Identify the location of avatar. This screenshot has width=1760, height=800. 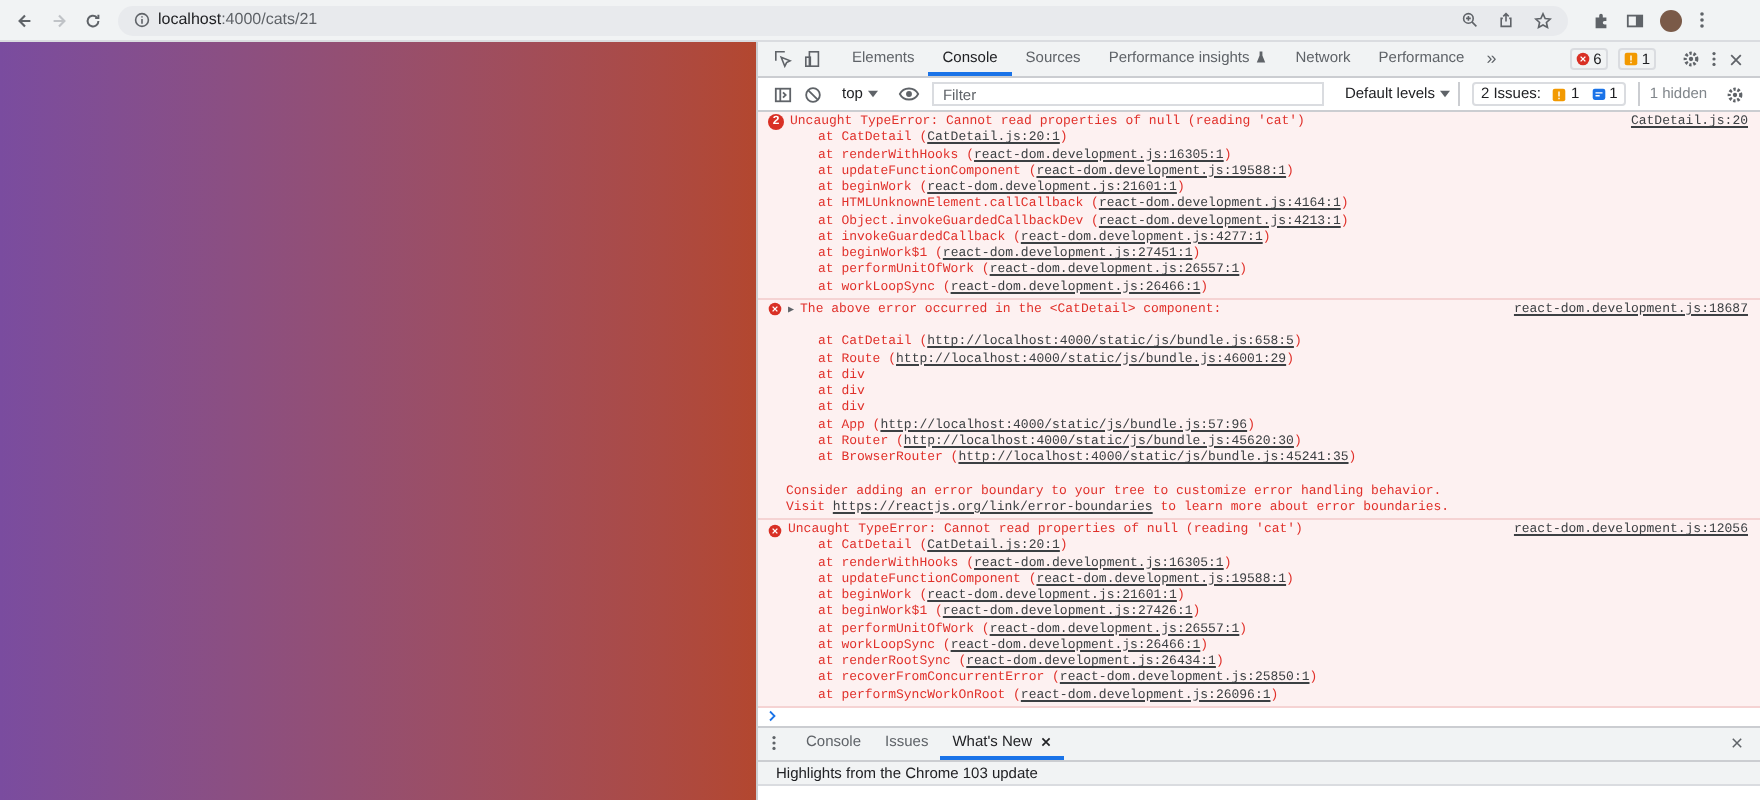
(1671, 20).